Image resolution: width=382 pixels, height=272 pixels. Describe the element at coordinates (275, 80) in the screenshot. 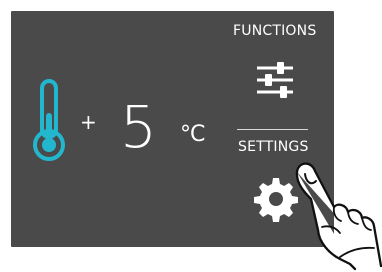

I see `sliders-icon` at that location.